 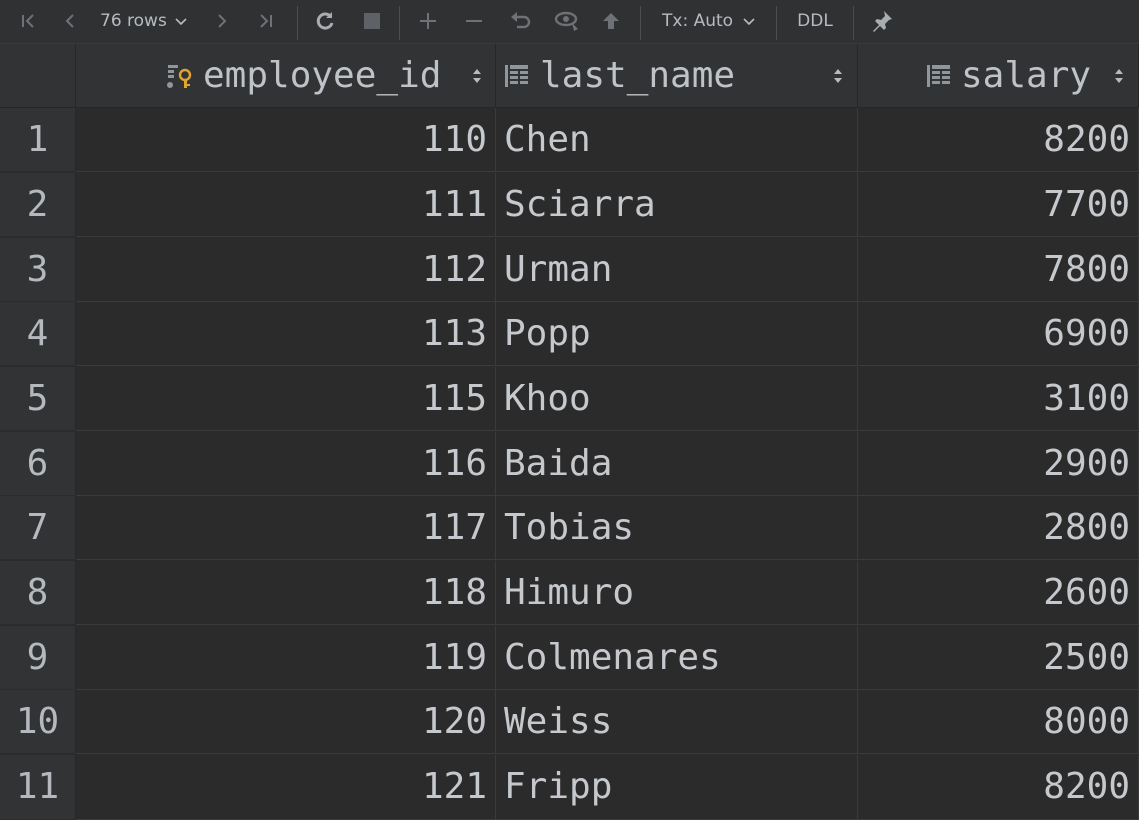 What do you see at coordinates (38, 205) in the screenshot?
I see `row-number: 2` at bounding box center [38, 205].